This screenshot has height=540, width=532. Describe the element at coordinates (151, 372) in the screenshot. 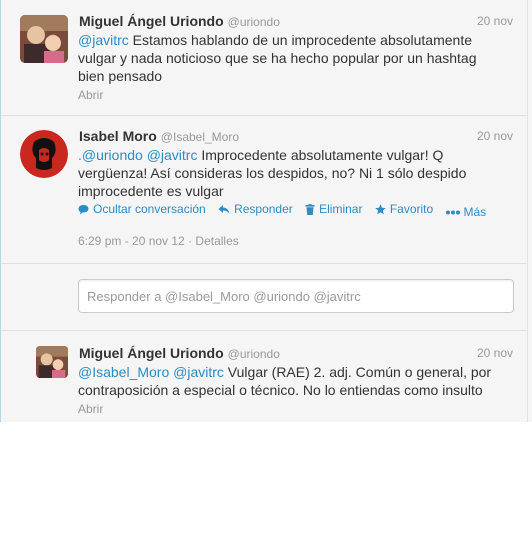

I see `mention-links: @Isabel_Moro @javitrc` at that location.